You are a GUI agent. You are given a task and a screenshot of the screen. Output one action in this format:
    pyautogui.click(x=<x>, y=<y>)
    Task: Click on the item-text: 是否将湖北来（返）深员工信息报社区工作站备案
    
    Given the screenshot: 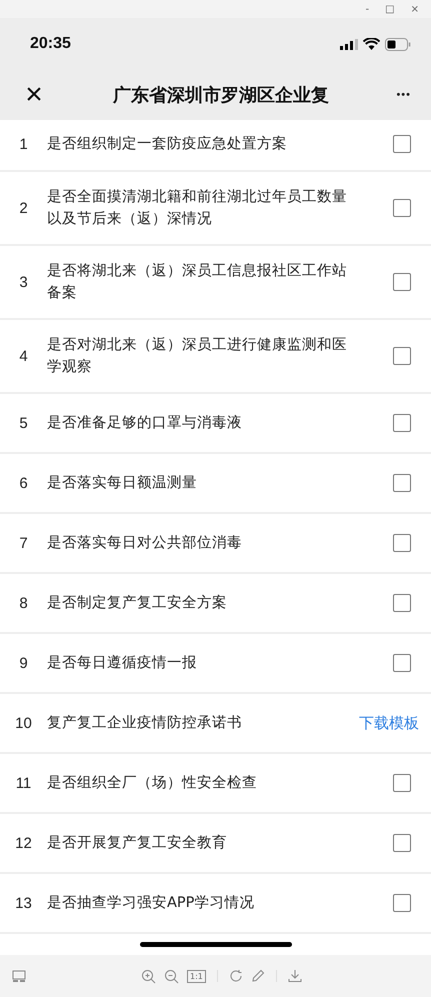 What is the action you would take?
    pyautogui.click(x=197, y=282)
    